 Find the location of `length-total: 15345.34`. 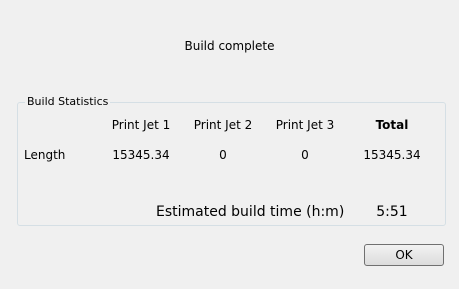

length-total: 15345.34 is located at coordinates (392, 155).